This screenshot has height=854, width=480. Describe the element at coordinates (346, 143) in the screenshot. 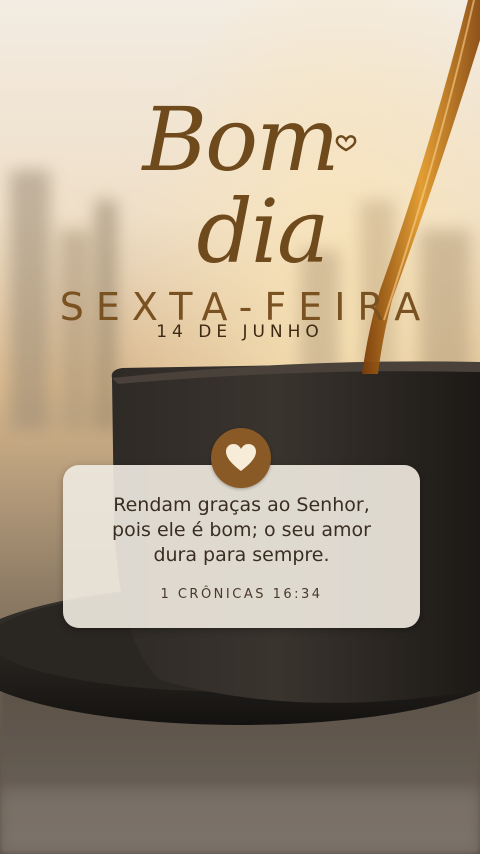

I see `small-heart-icon` at that location.